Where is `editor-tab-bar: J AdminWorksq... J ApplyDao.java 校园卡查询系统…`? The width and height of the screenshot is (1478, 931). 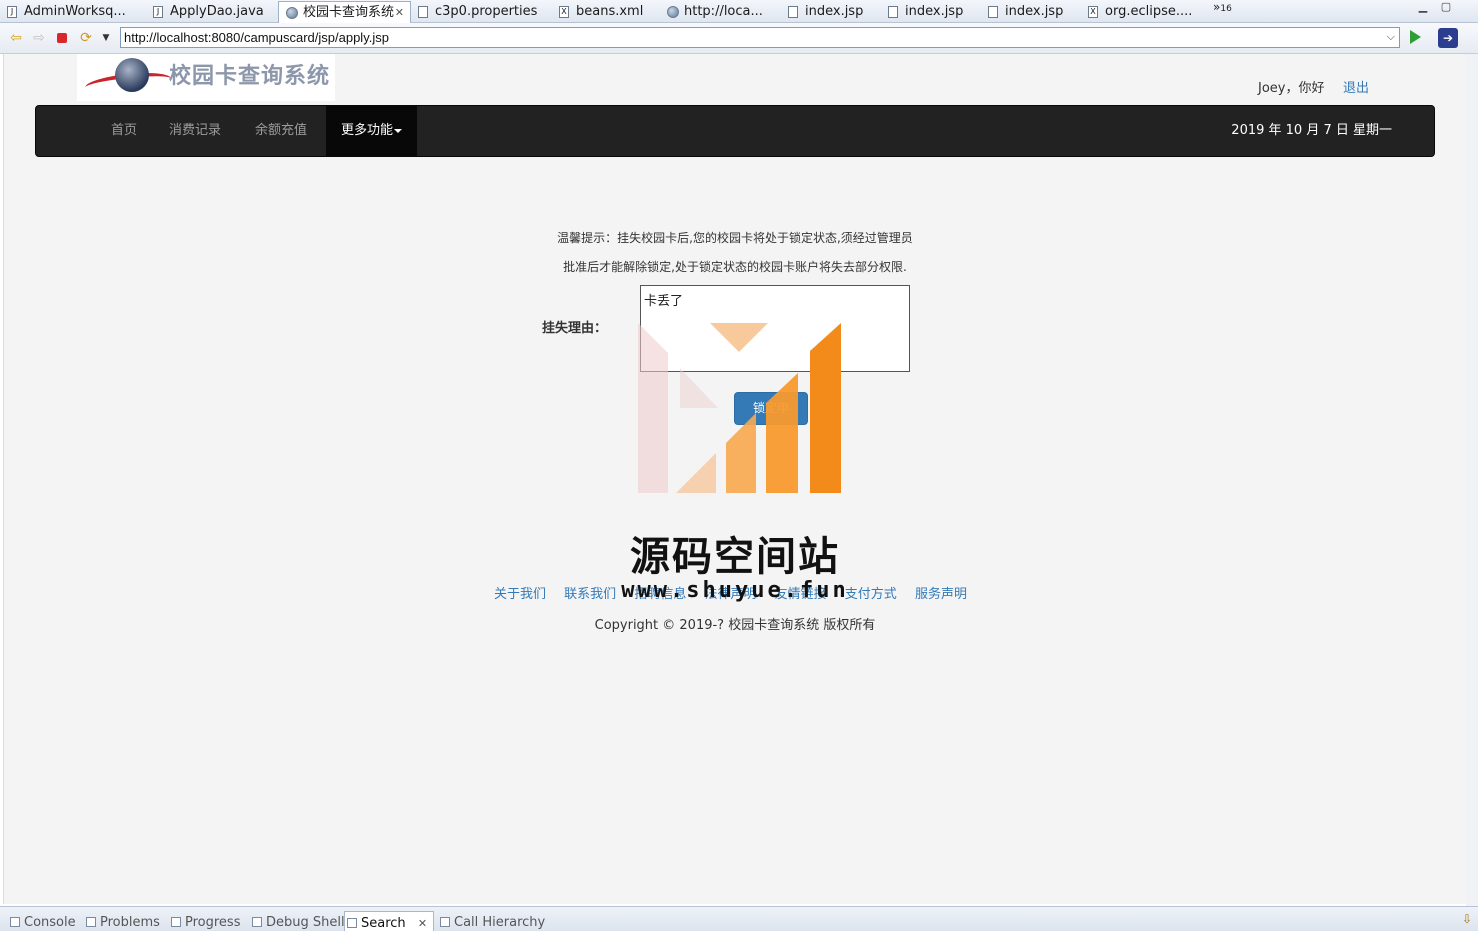
editor-tab-bar: J AdminWorksq... J ApplyDao.java 校园卡查询系统… is located at coordinates (739, 11).